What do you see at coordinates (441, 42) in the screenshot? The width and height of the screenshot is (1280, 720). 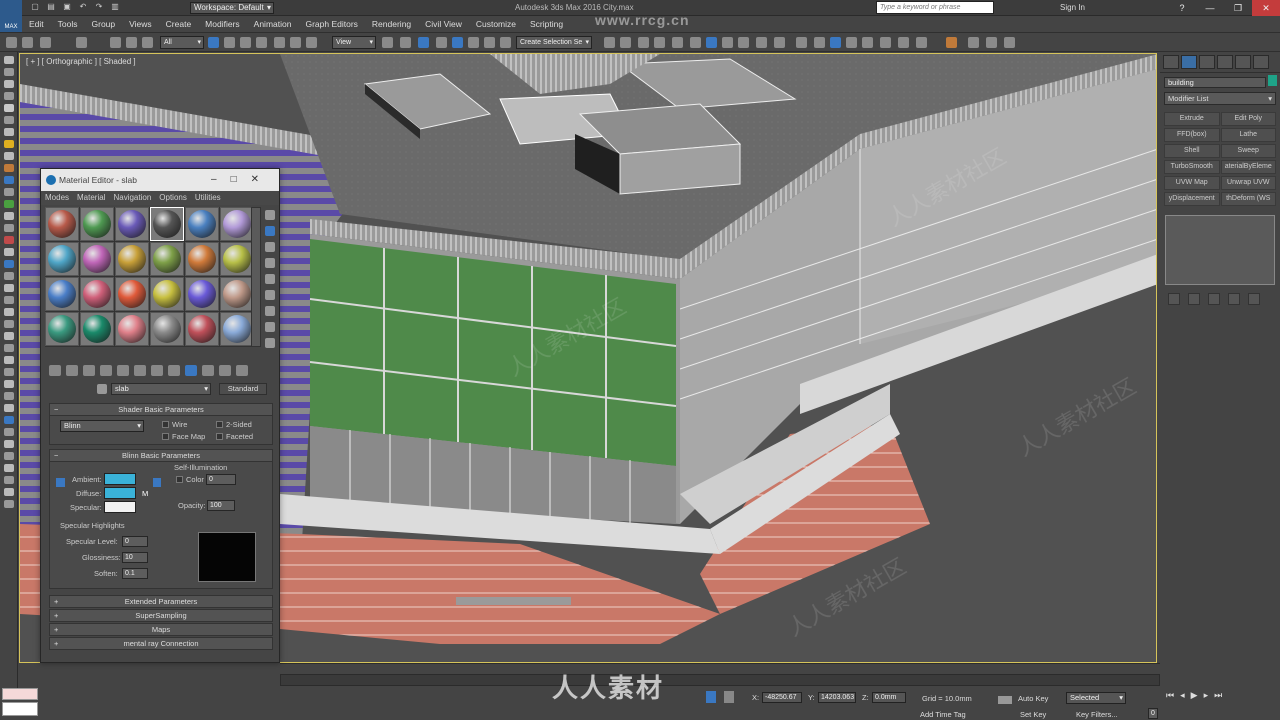 I see `snap-toggle-icon` at bounding box center [441, 42].